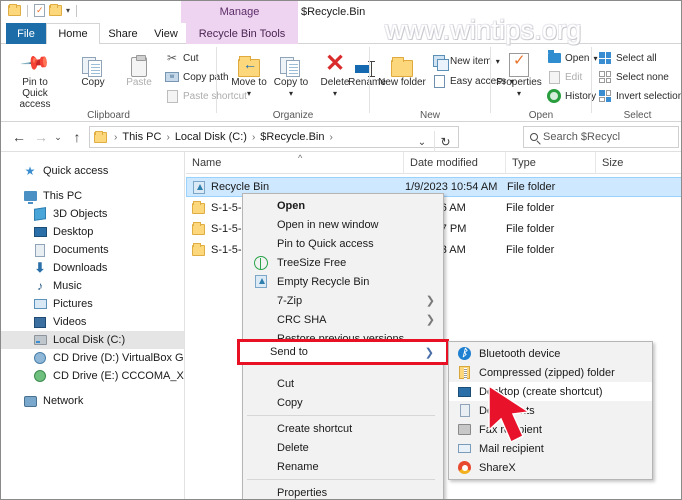  What do you see at coordinates (92, 250) in the screenshot?
I see `sidebar-item-documents: Documents` at bounding box center [92, 250].